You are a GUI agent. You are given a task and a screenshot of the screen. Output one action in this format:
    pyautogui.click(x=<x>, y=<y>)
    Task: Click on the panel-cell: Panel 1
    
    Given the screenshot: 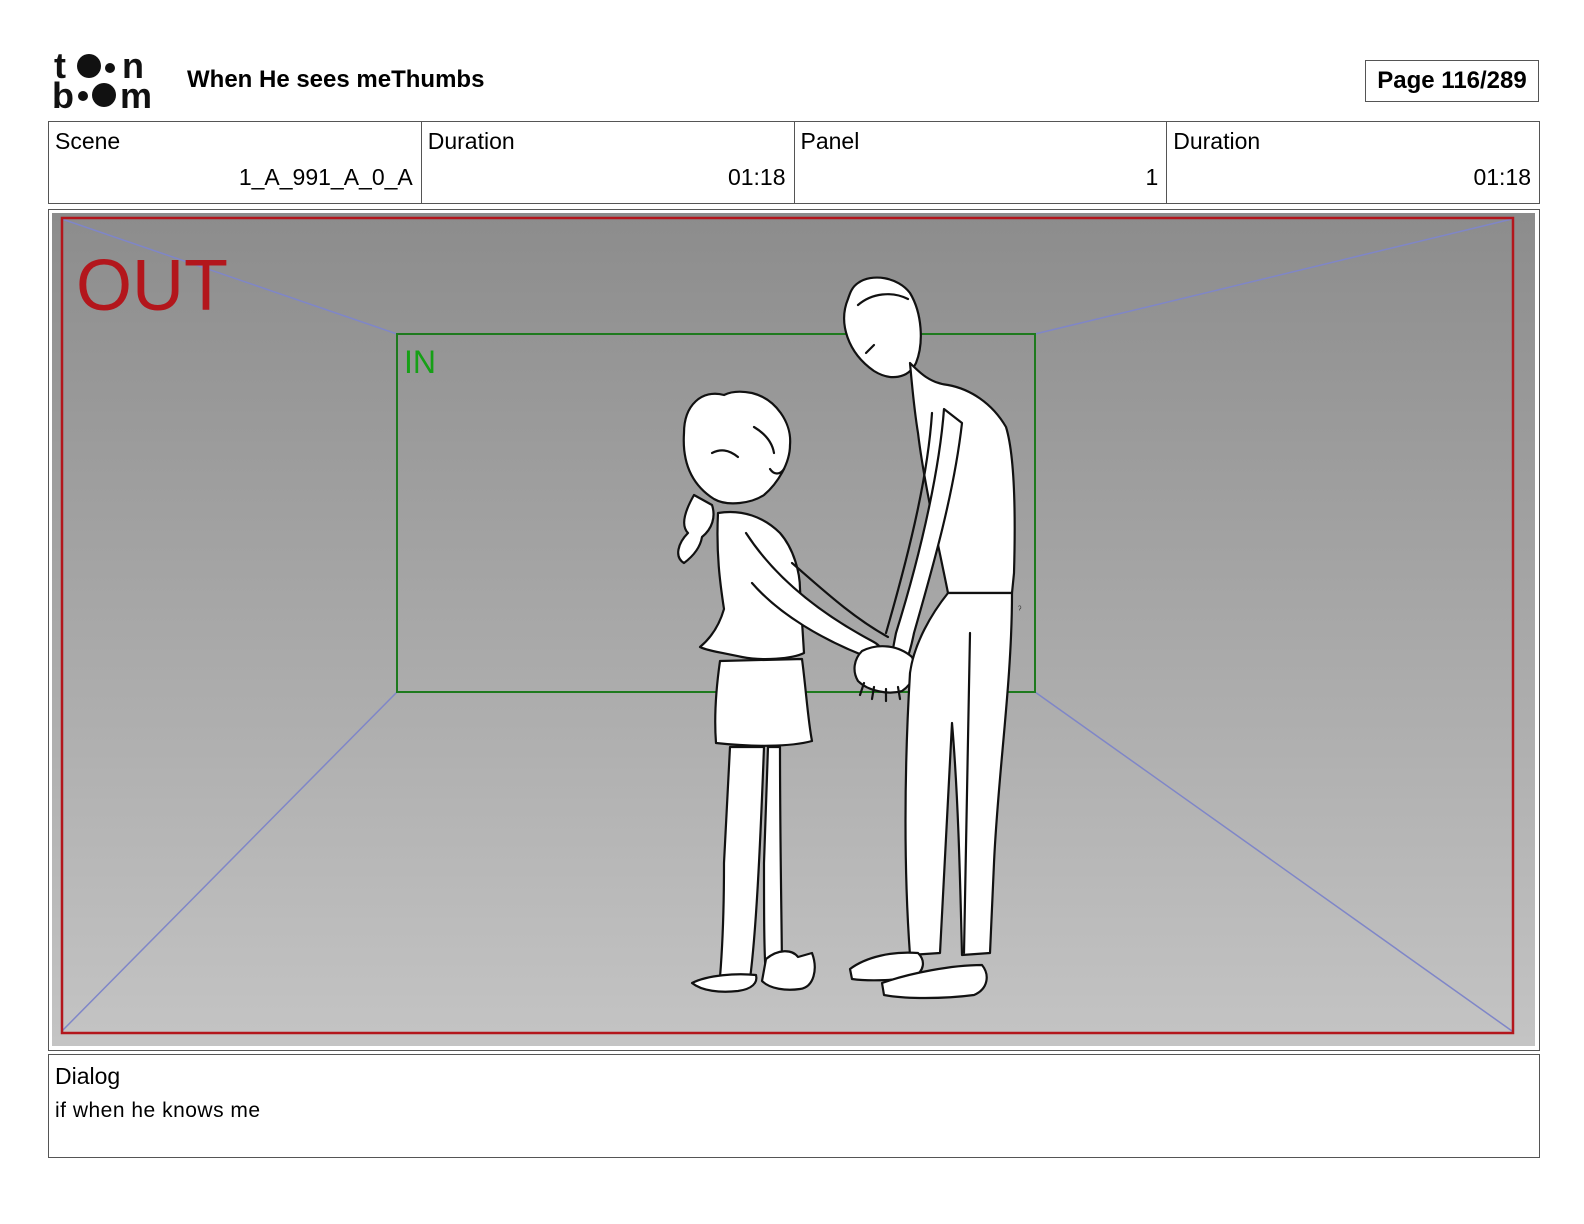 What is the action you would take?
    pyautogui.click(x=981, y=162)
    